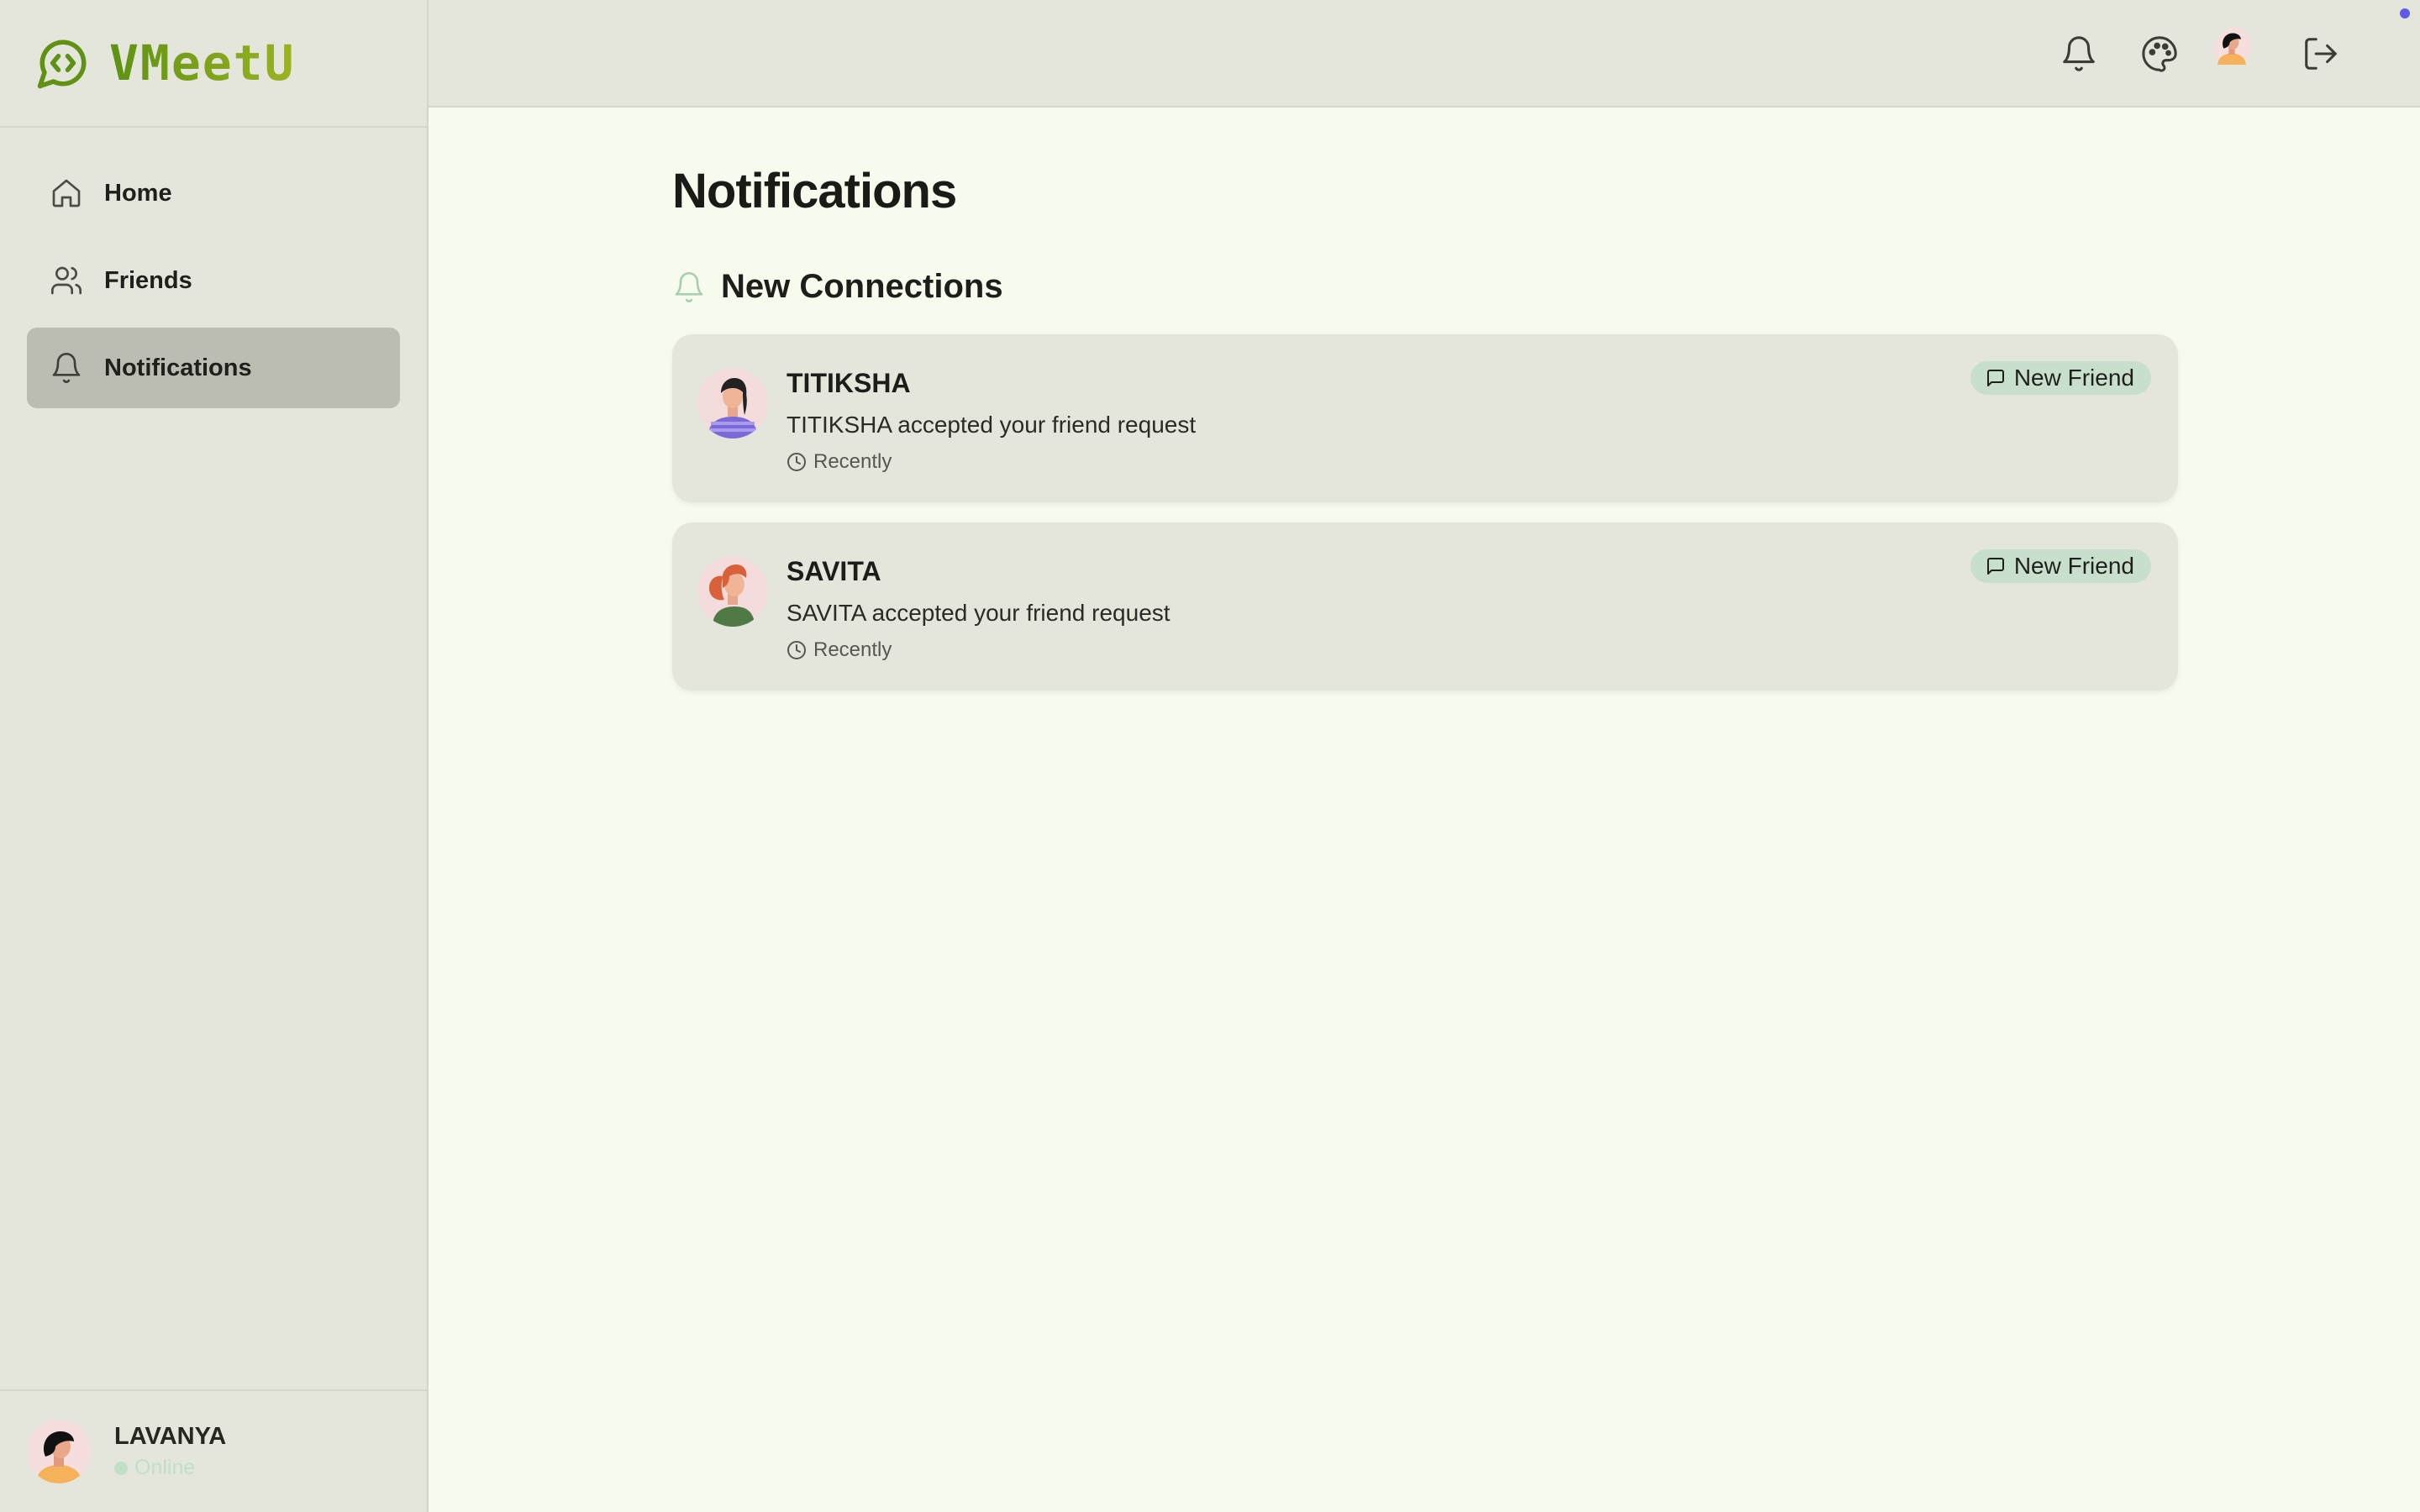 The height and width of the screenshot is (1512, 2420). Describe the element at coordinates (214, 280) in the screenshot. I see `sidebar-item-friends: Friends` at that location.